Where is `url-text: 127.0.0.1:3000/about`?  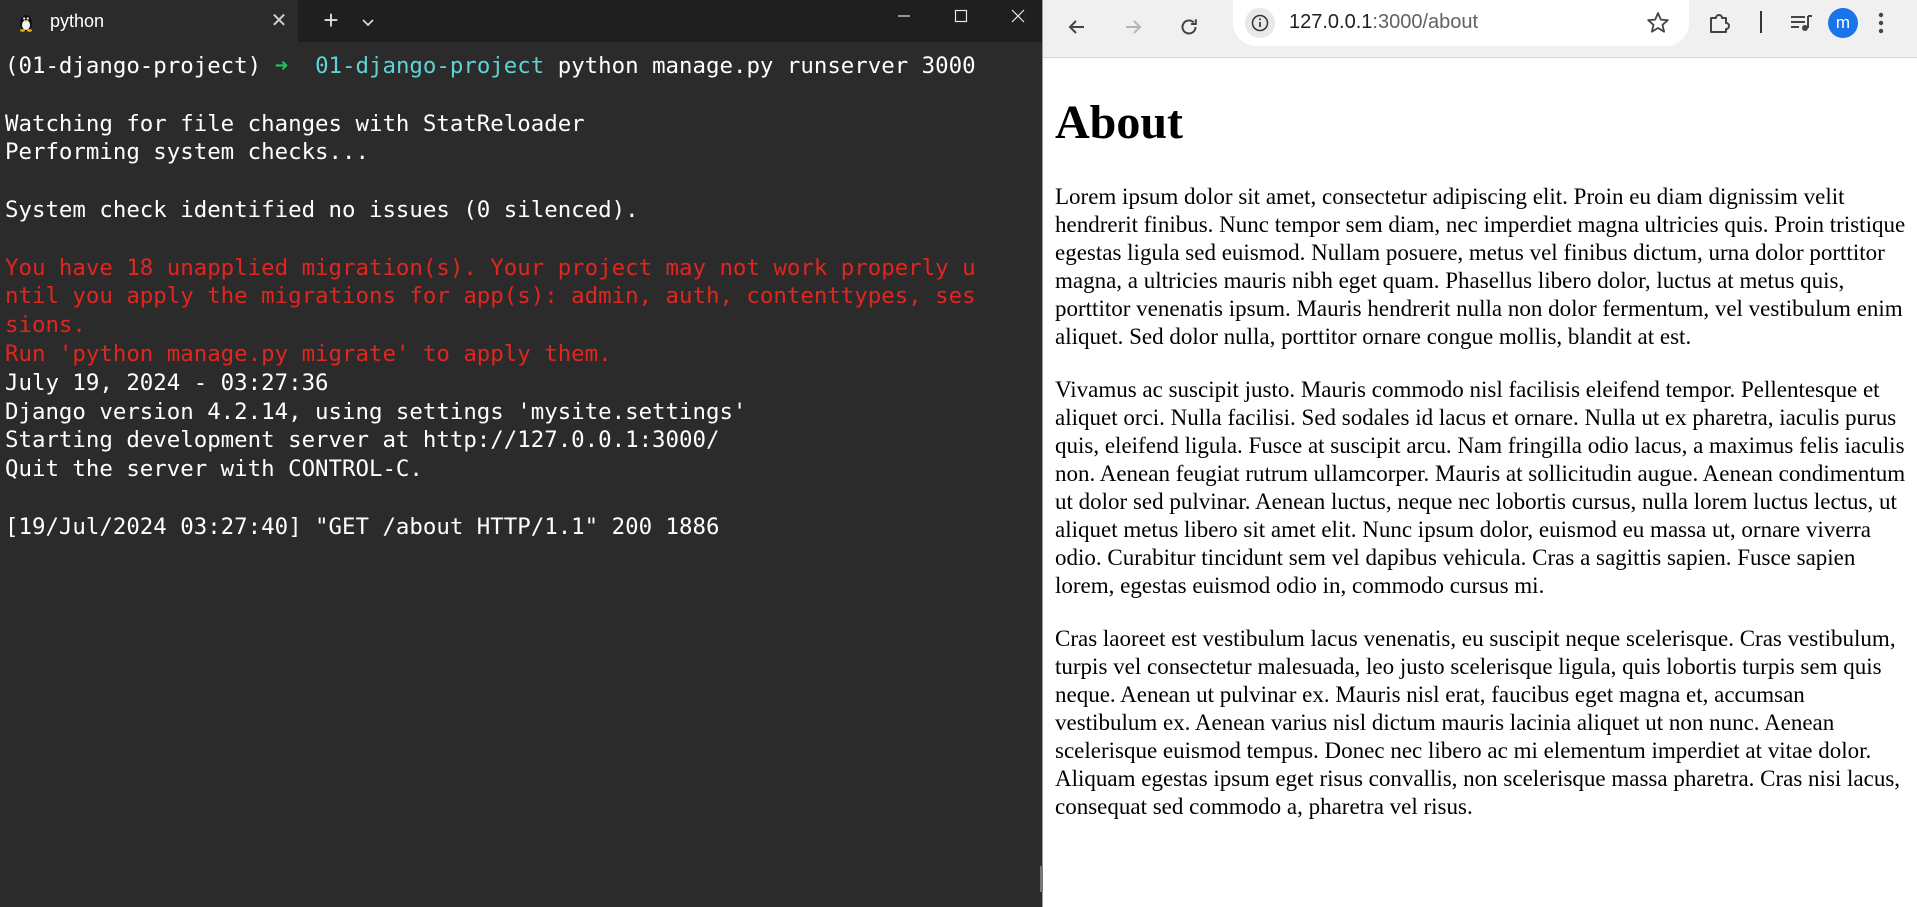 url-text: 127.0.0.1:3000/about is located at coordinates (1383, 22).